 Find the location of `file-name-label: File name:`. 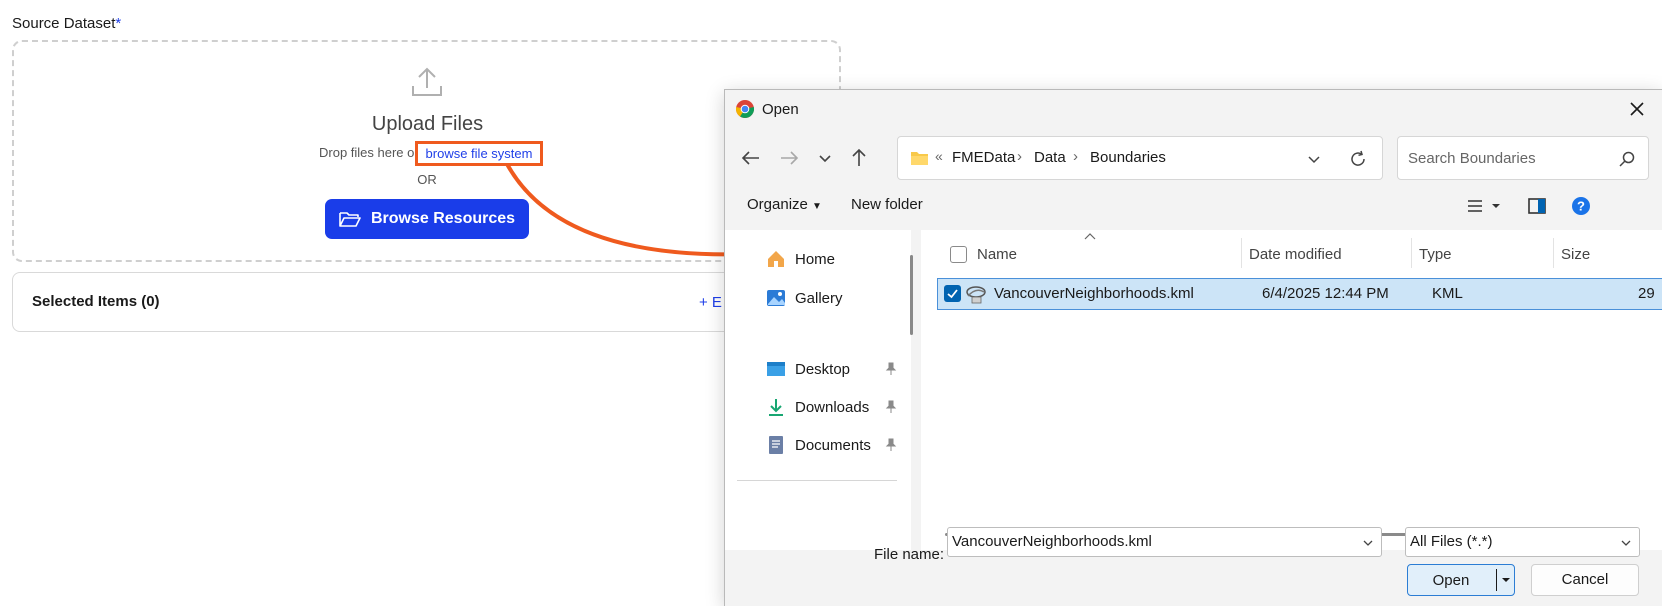

file-name-label: File name: is located at coordinates (909, 554).